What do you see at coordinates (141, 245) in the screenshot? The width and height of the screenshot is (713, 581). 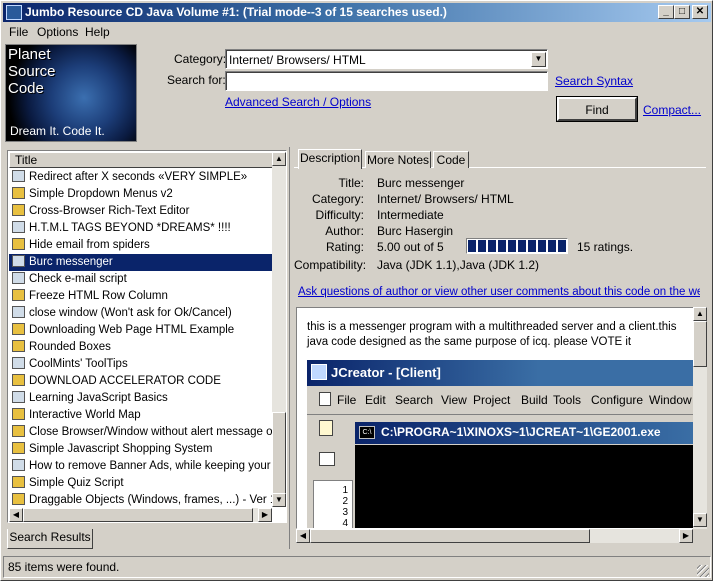 I see `list-item: Hide email from spiders` at bounding box center [141, 245].